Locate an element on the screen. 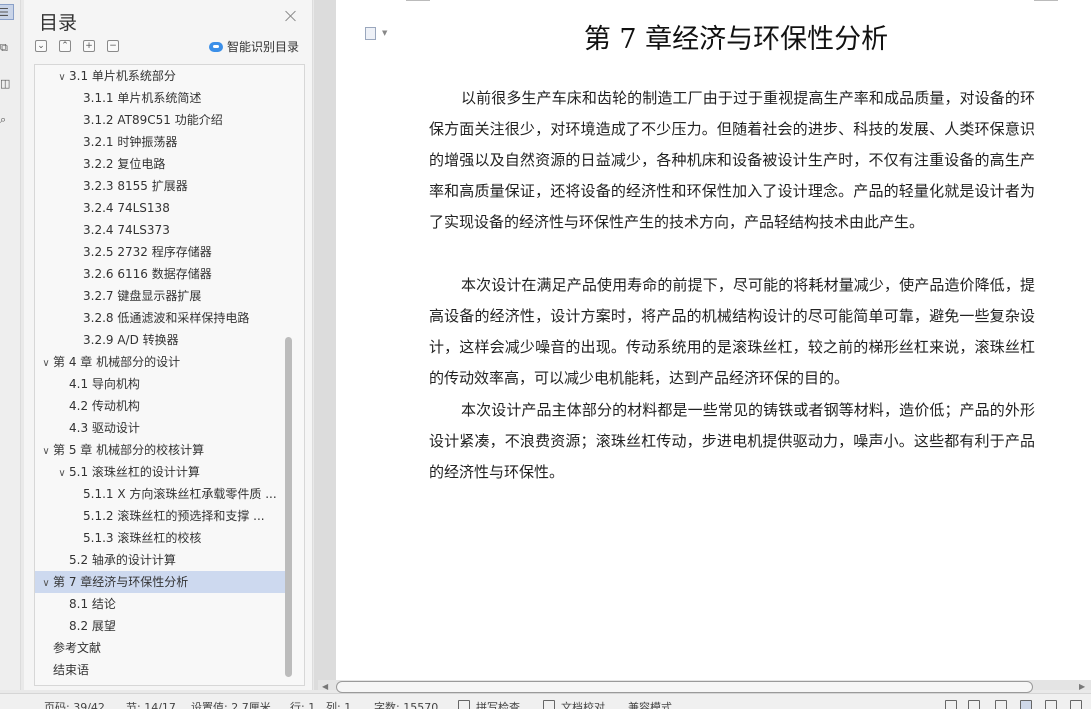 Image resolution: width=1091 pixels, height=709 pixels. toc-item: 8.1 结论 is located at coordinates (160, 604).